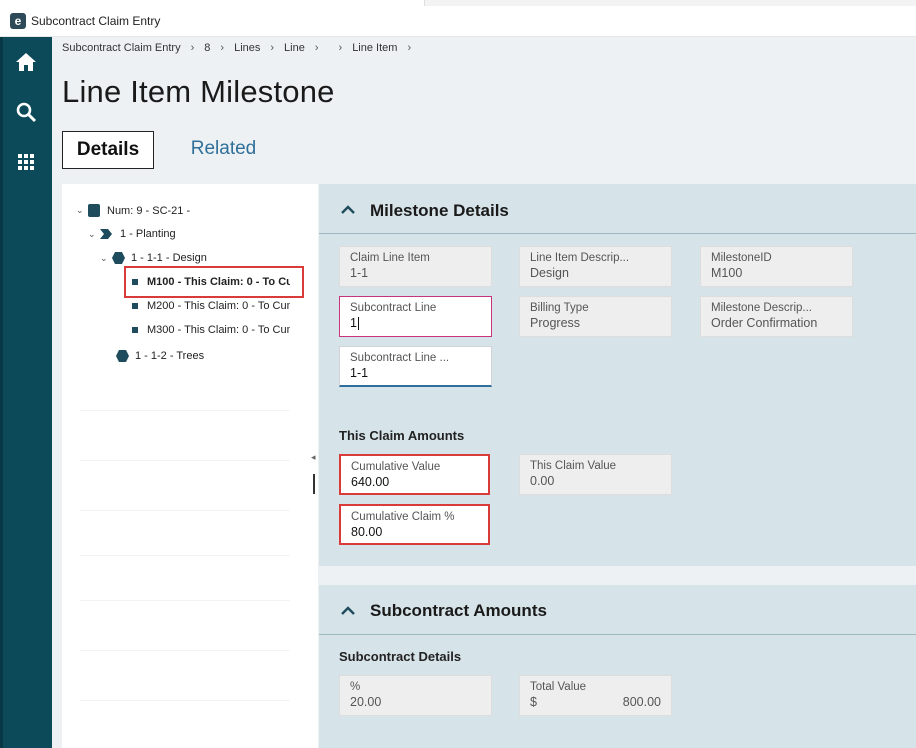 The height and width of the screenshot is (748, 916). Describe the element at coordinates (439, 210) in the screenshot. I see `section-title: Milestone Details` at that location.